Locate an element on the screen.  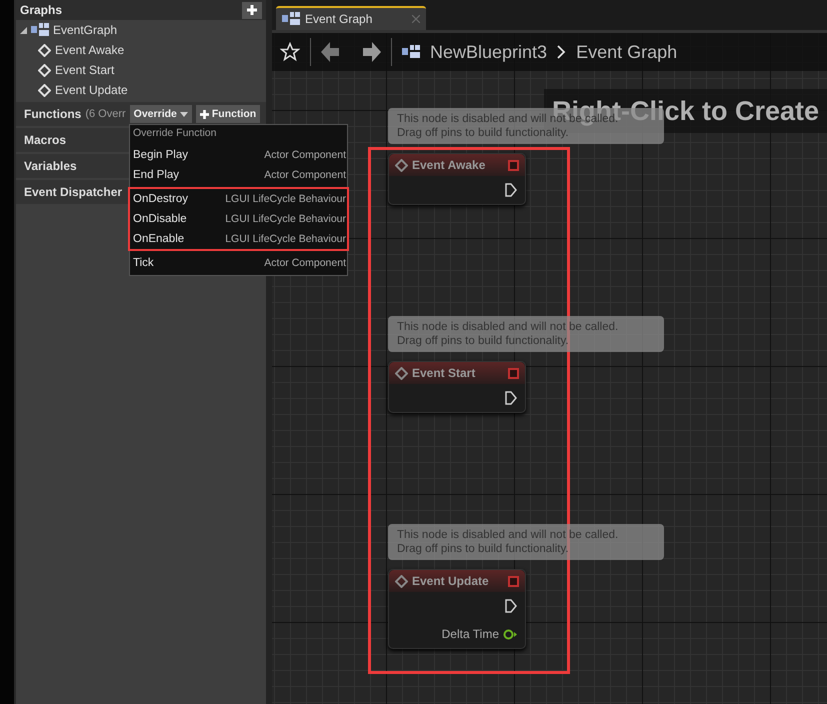
menu-item: OnDestroy LGUI LifeCycle Behaviour is located at coordinates (238, 199).